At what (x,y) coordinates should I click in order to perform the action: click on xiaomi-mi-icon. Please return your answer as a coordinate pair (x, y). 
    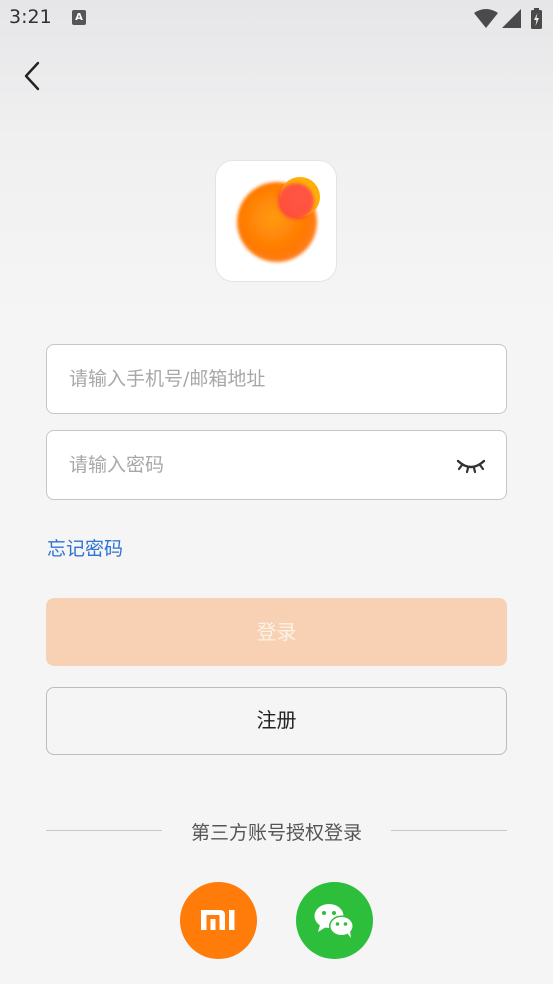
    Looking at the image, I should click on (218, 920).